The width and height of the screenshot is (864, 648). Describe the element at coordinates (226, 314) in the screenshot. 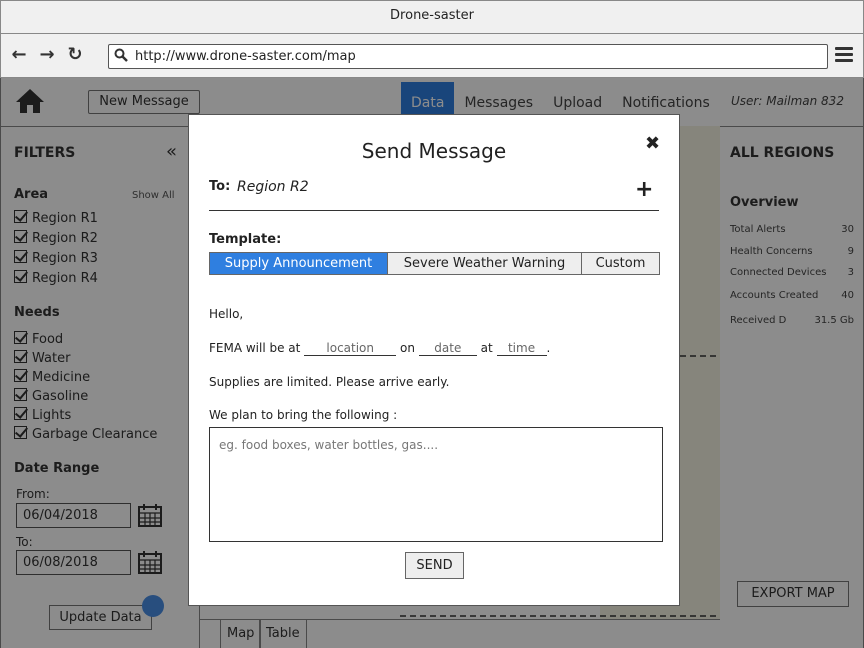

I see `greeting-text: Hello,` at that location.